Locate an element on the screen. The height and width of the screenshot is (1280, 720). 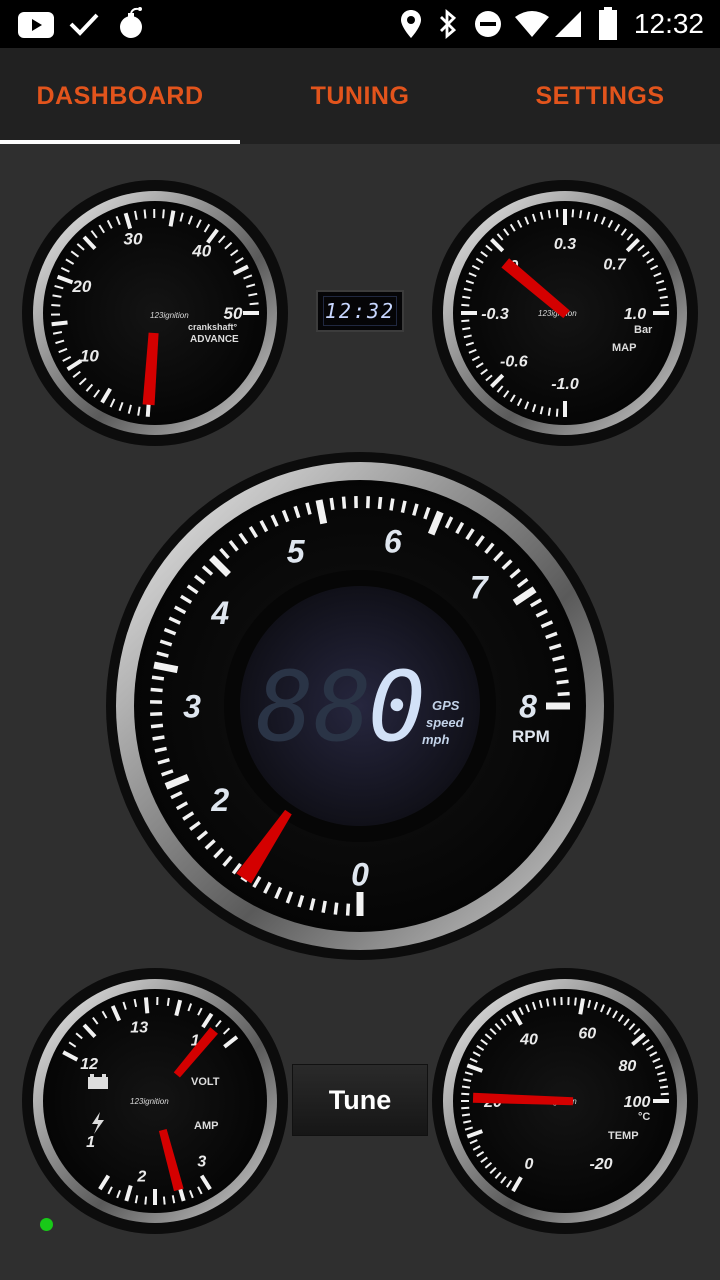
tab-bar: DASHBOARD TUNING SETTINGS is located at coordinates (360, 96).